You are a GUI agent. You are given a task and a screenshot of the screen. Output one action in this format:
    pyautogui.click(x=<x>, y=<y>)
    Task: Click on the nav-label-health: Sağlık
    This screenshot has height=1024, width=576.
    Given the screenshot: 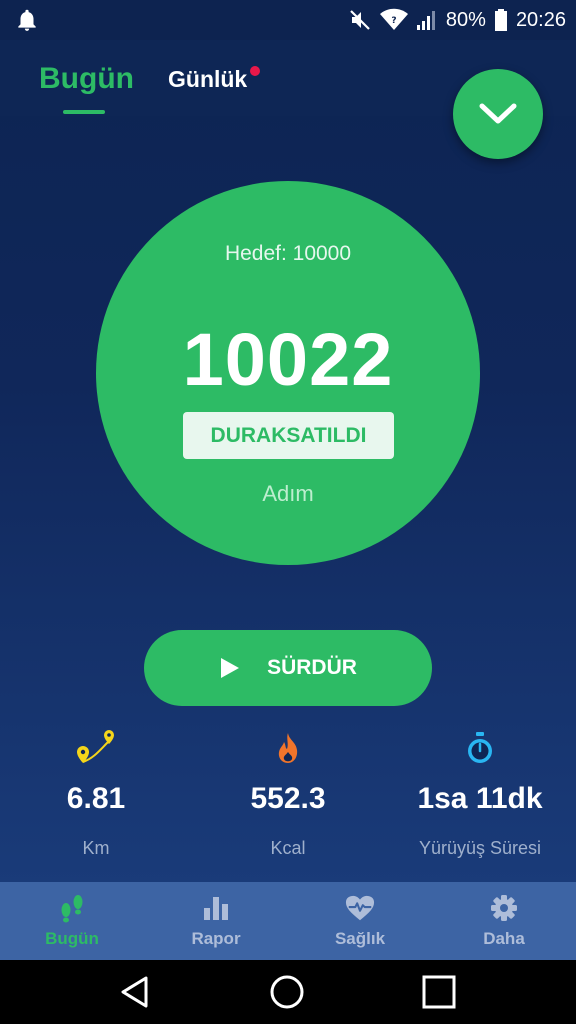 What is the action you would take?
    pyautogui.click(x=360, y=938)
    